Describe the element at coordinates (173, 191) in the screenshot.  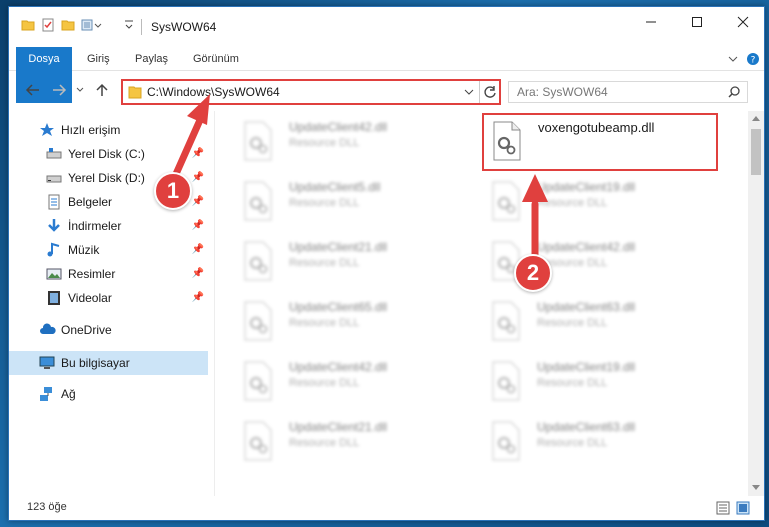
I see `annotation-badge-1: 1` at that location.